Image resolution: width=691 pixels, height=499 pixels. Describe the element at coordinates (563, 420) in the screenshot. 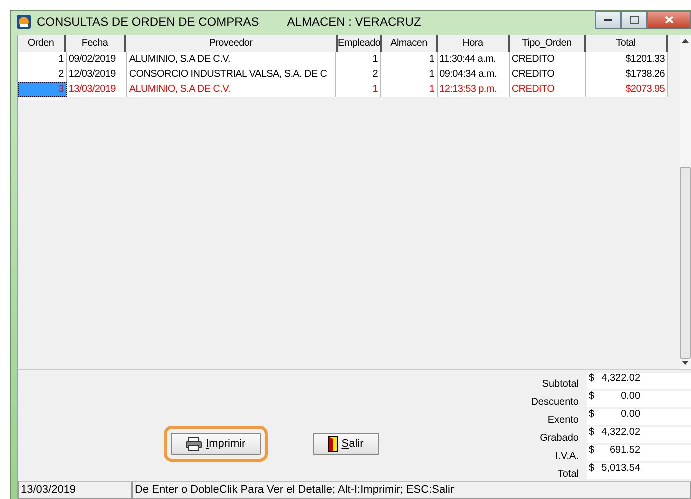

I see `total-label: Exento` at that location.